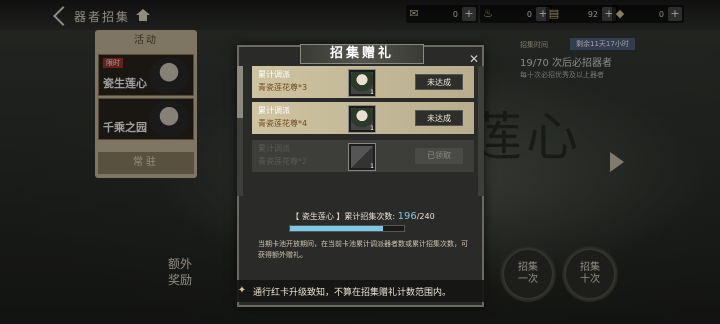  I want to click on progress-total: /240, so click(425, 216).